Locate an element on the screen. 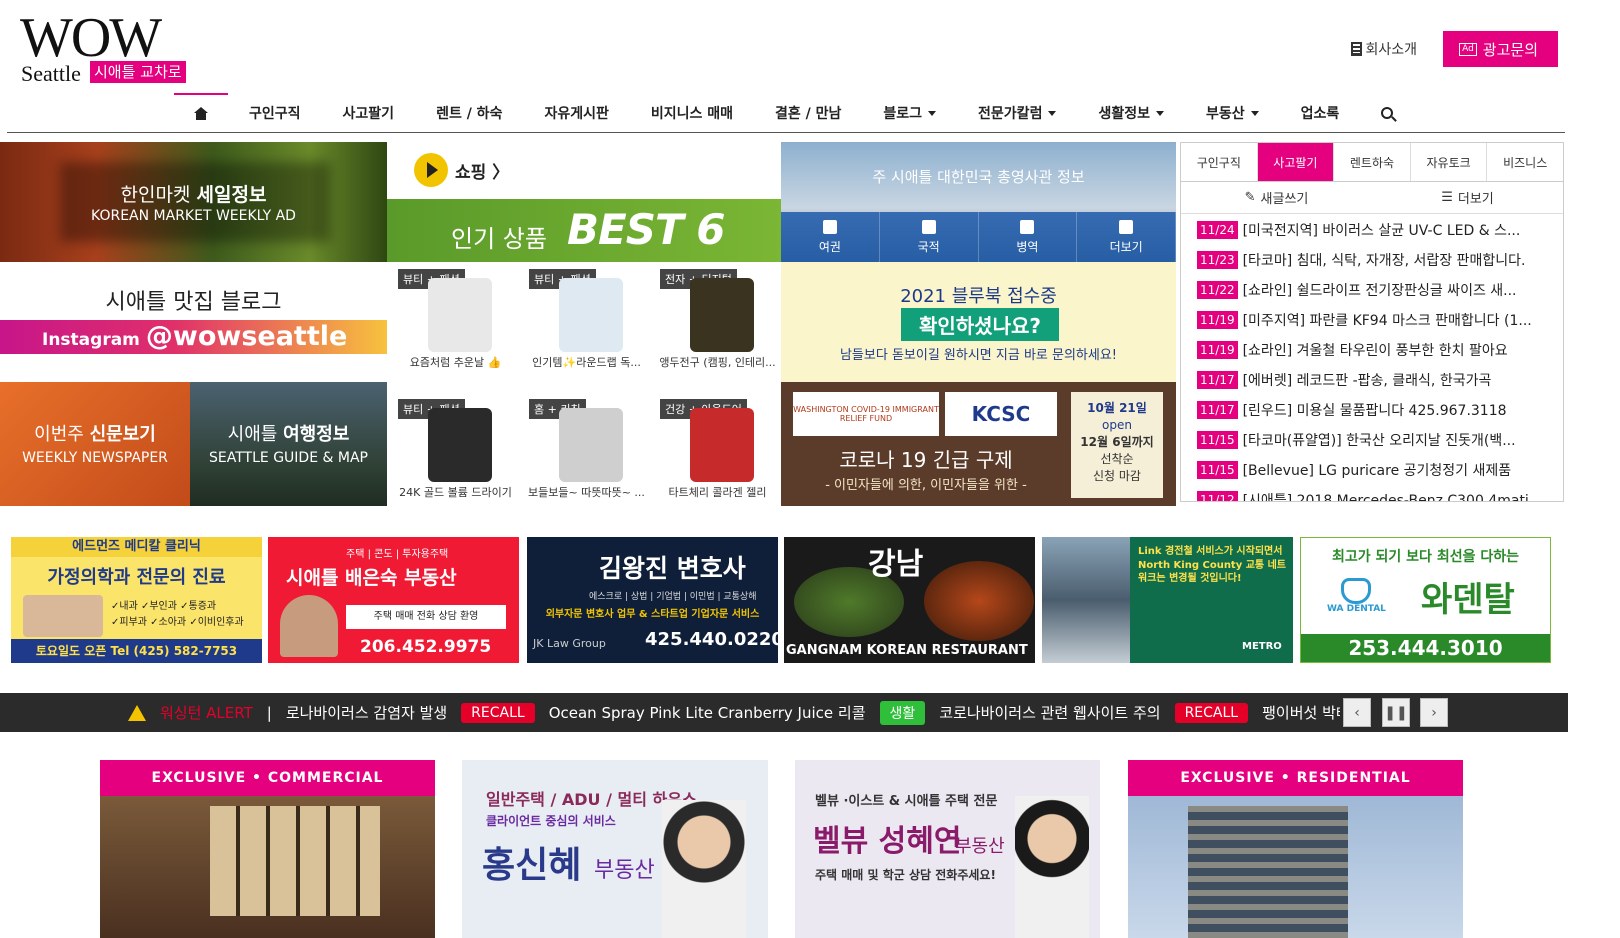 Image resolution: width=1620 pixels, height=938 pixels. site-logo: WOW Seattle 시애틀 교차로 is located at coordinates (105, 46).